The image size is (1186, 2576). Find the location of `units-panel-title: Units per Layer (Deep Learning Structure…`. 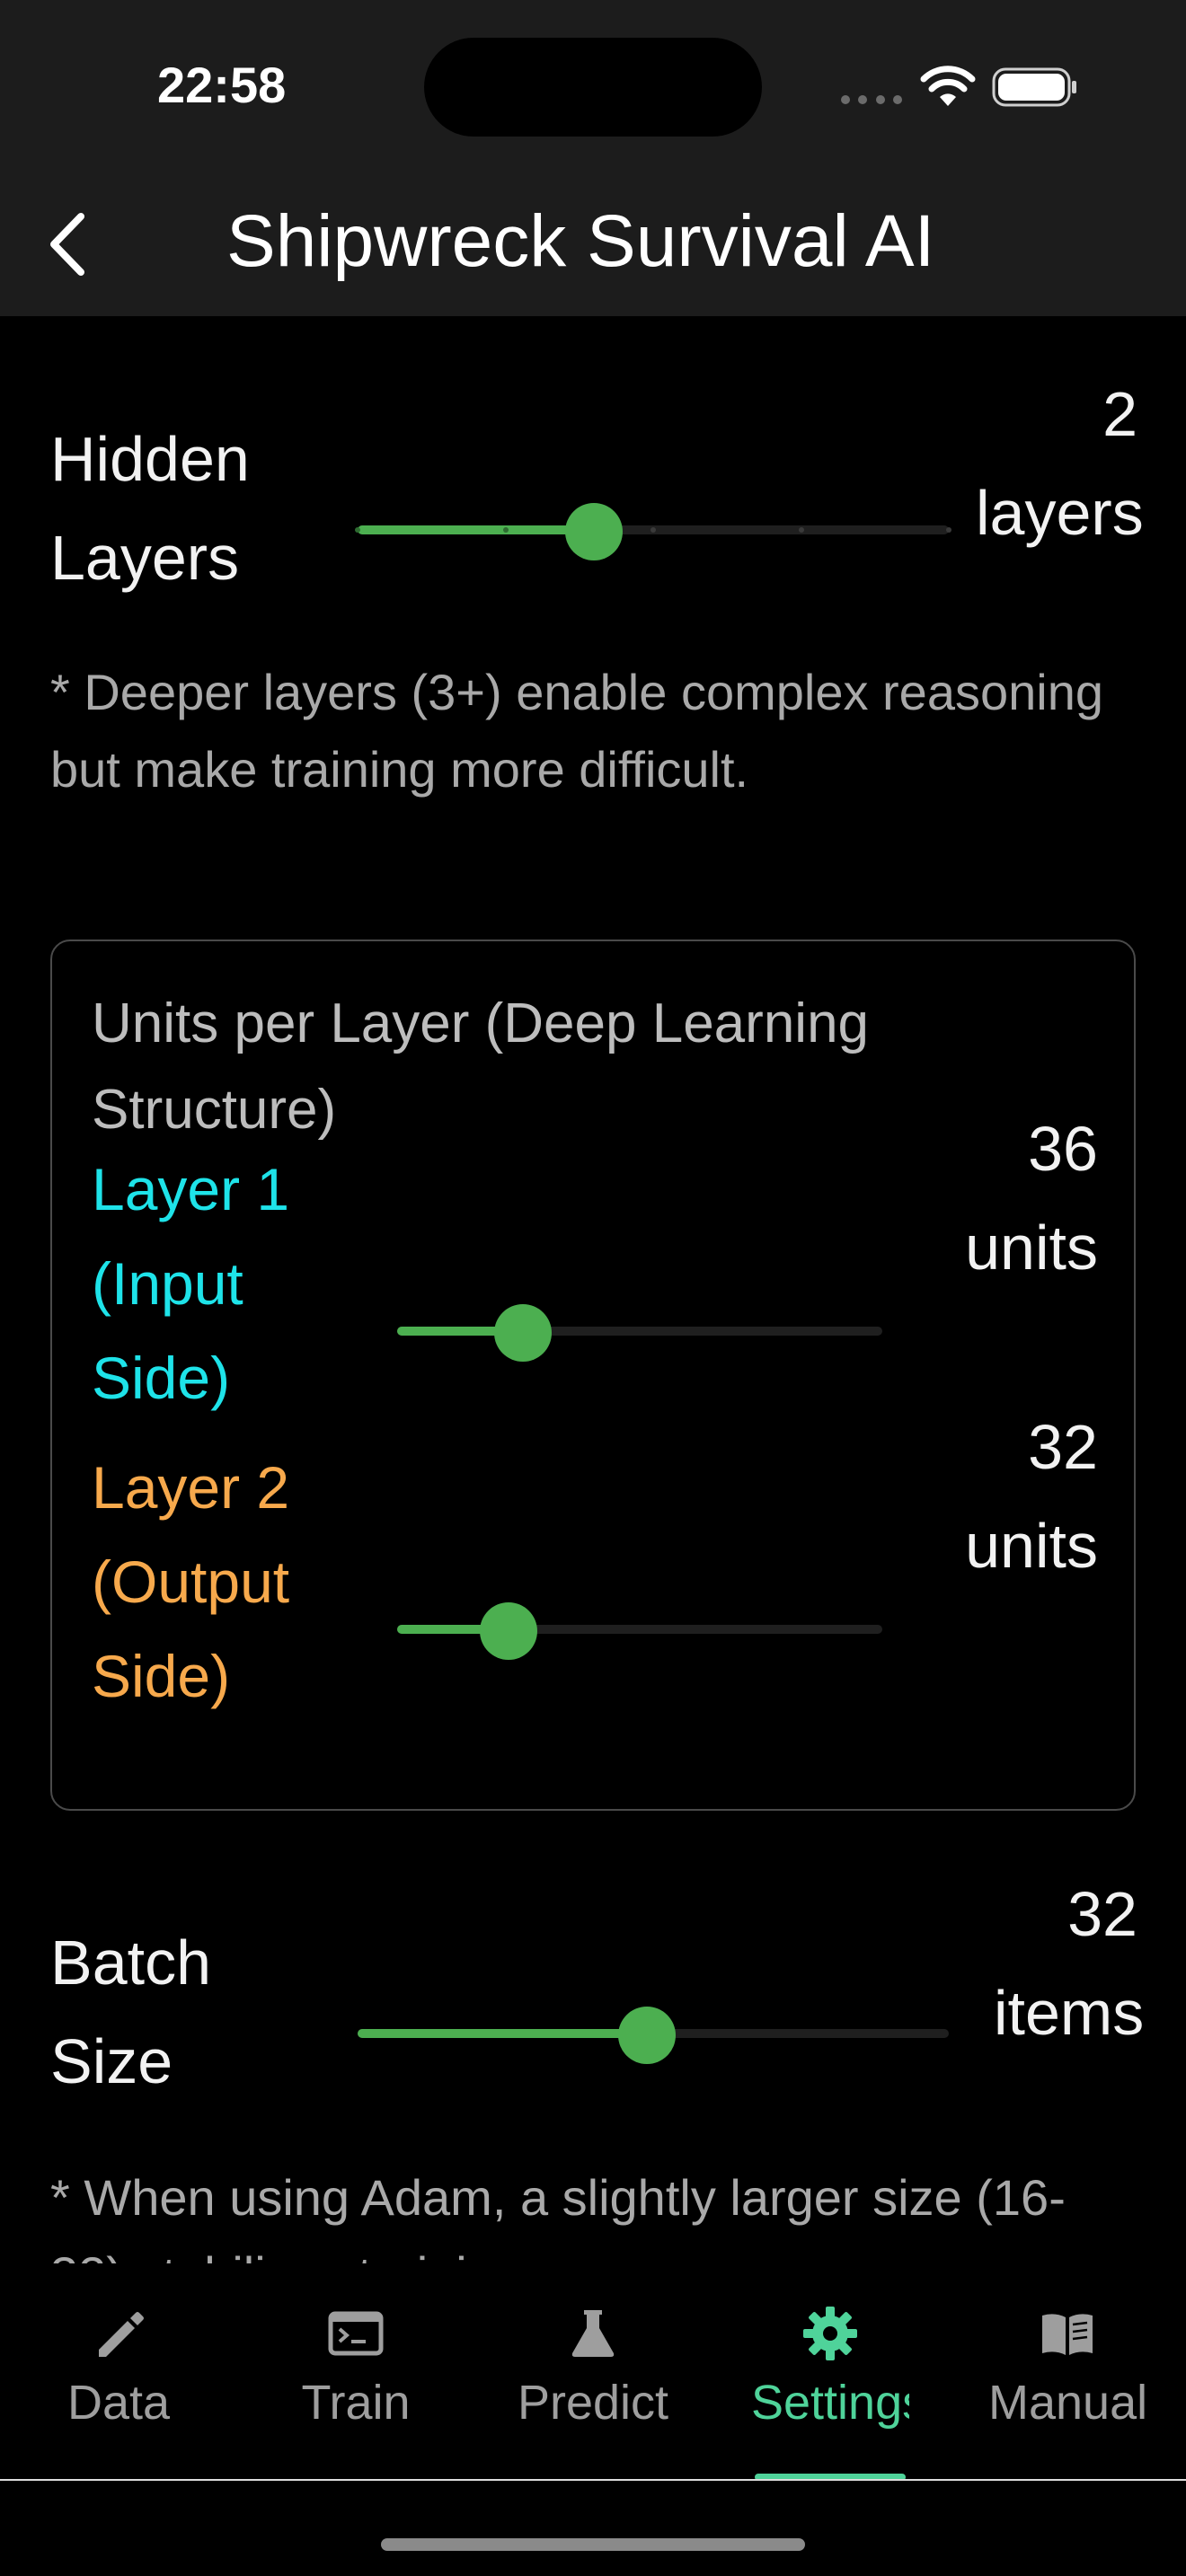

units-panel-title: Units per Layer (Deep Learning Structure… is located at coordinates (481, 1066).